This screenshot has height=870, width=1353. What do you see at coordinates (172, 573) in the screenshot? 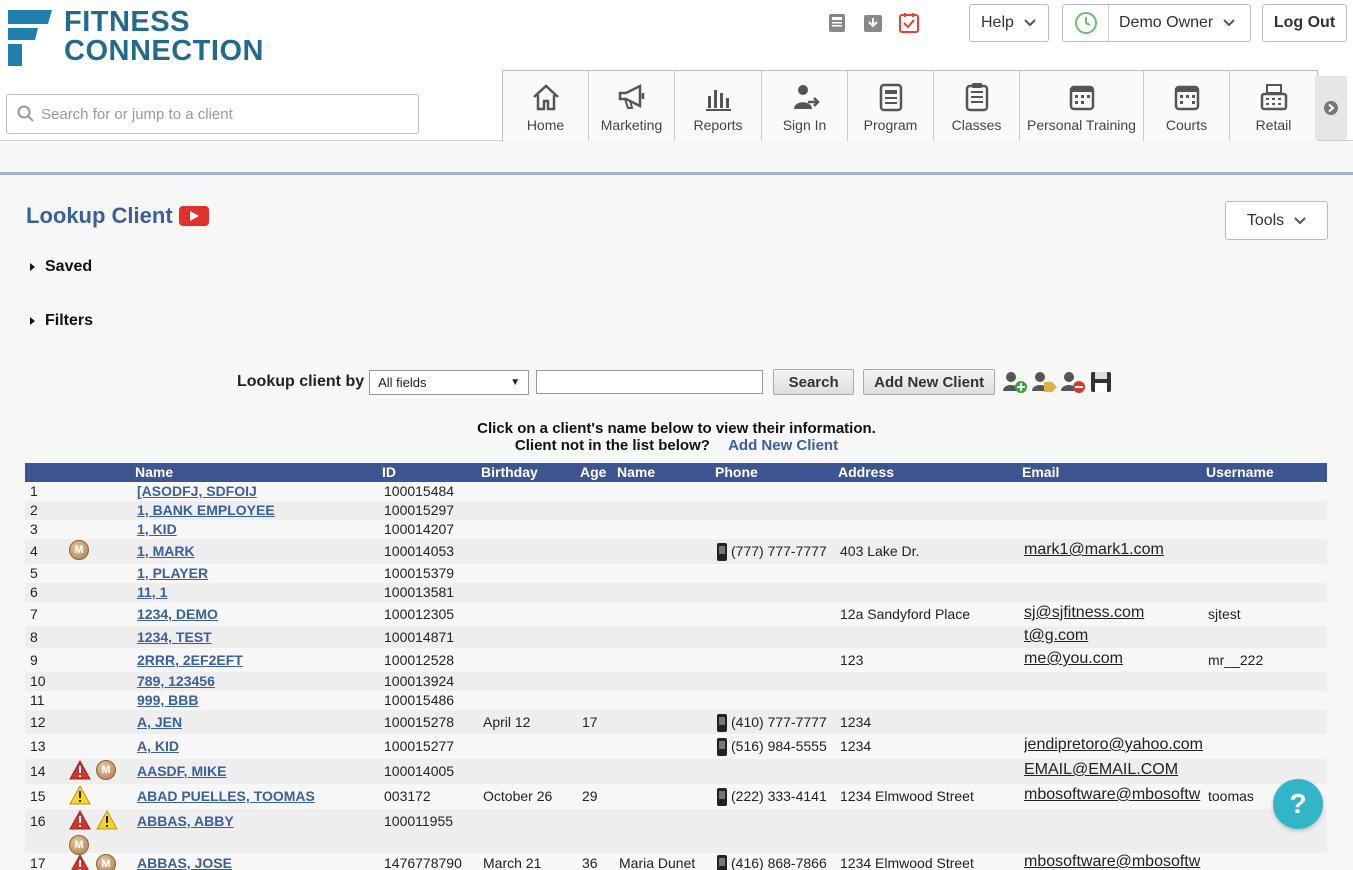
I see `client-name-link: 1, PLAYER` at bounding box center [172, 573].